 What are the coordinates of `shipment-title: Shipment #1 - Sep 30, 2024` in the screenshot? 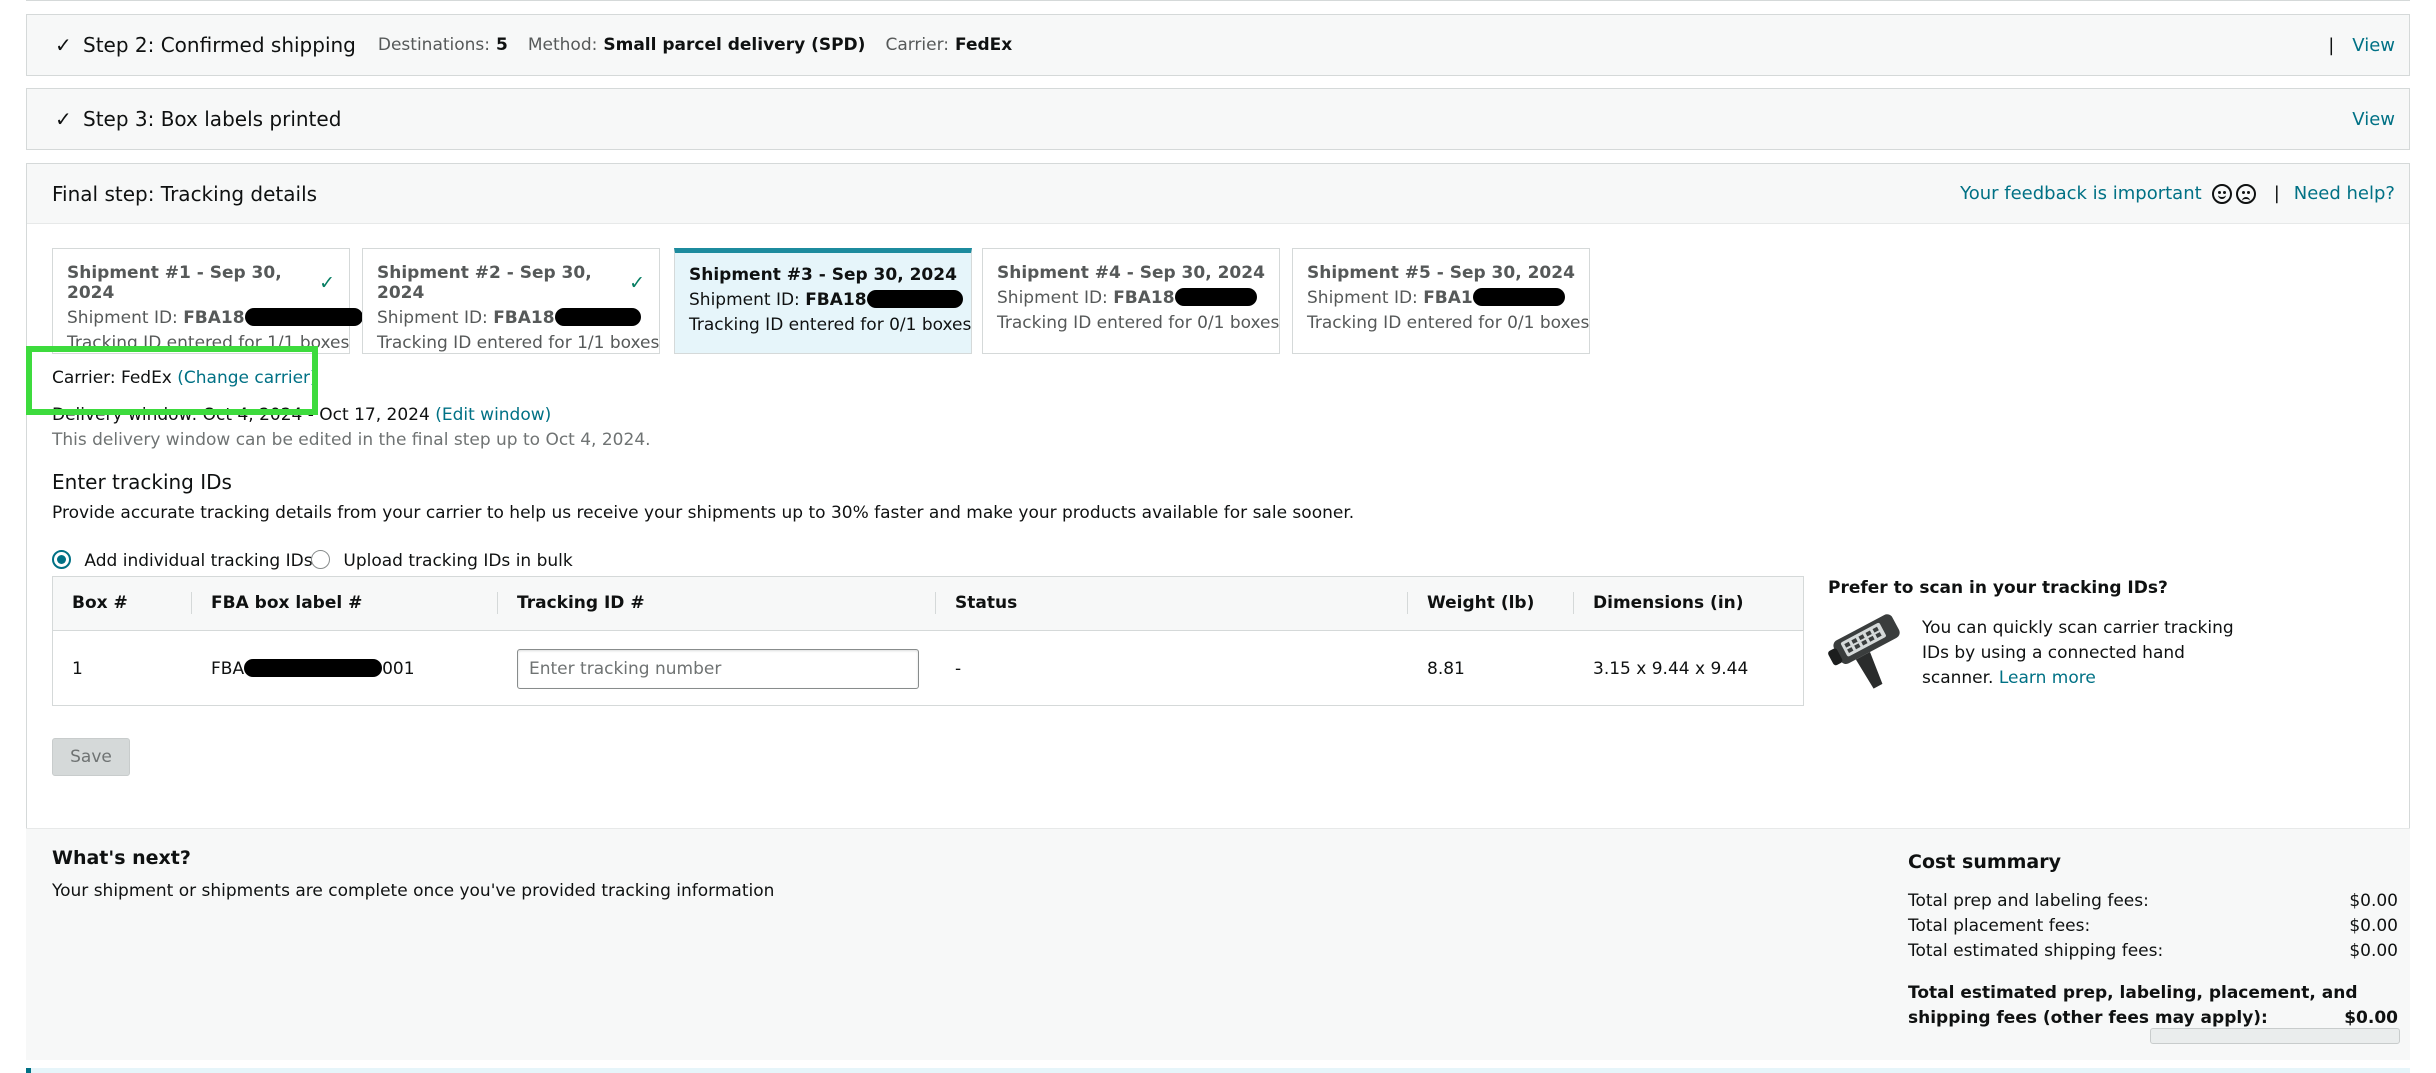 It's located at (174, 283).